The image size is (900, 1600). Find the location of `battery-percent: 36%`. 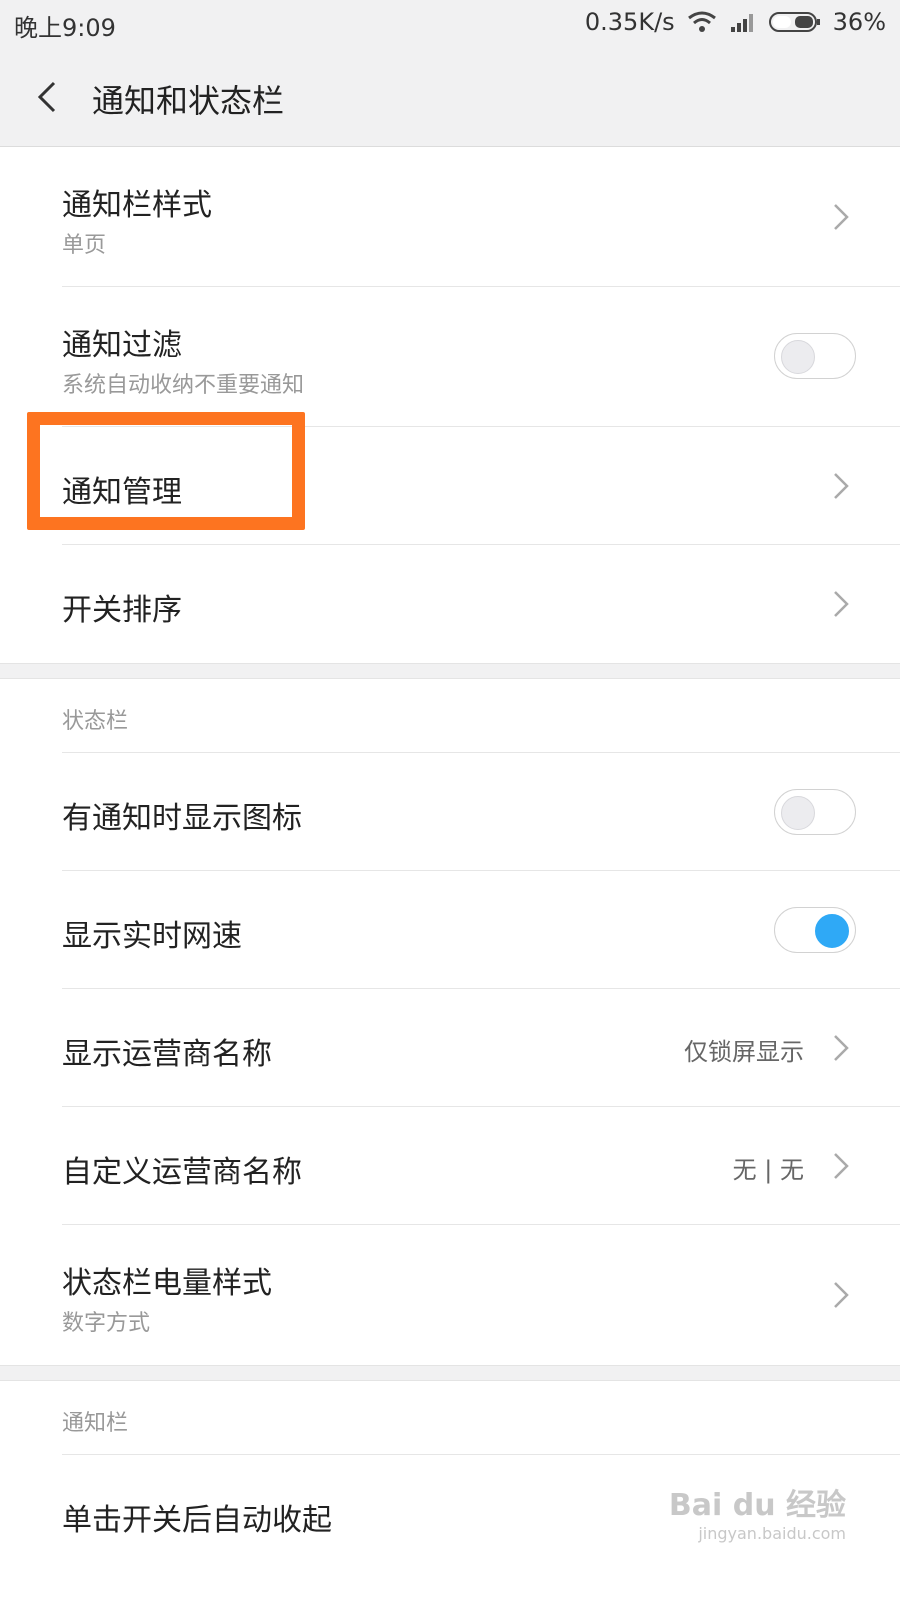

battery-percent: 36% is located at coordinates (859, 22).